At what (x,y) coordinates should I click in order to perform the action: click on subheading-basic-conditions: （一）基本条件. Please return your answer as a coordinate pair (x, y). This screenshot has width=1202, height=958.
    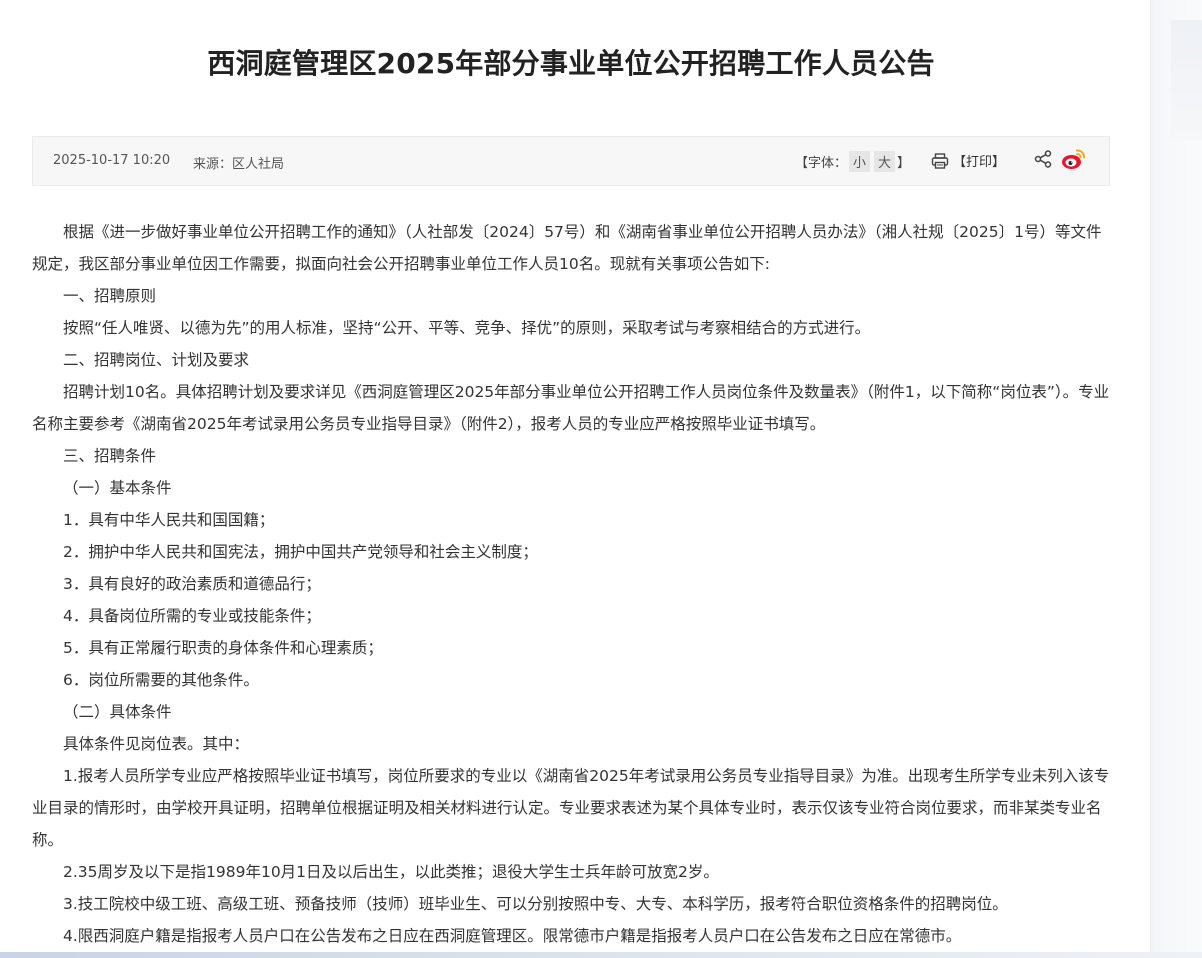
    Looking at the image, I should click on (117, 488).